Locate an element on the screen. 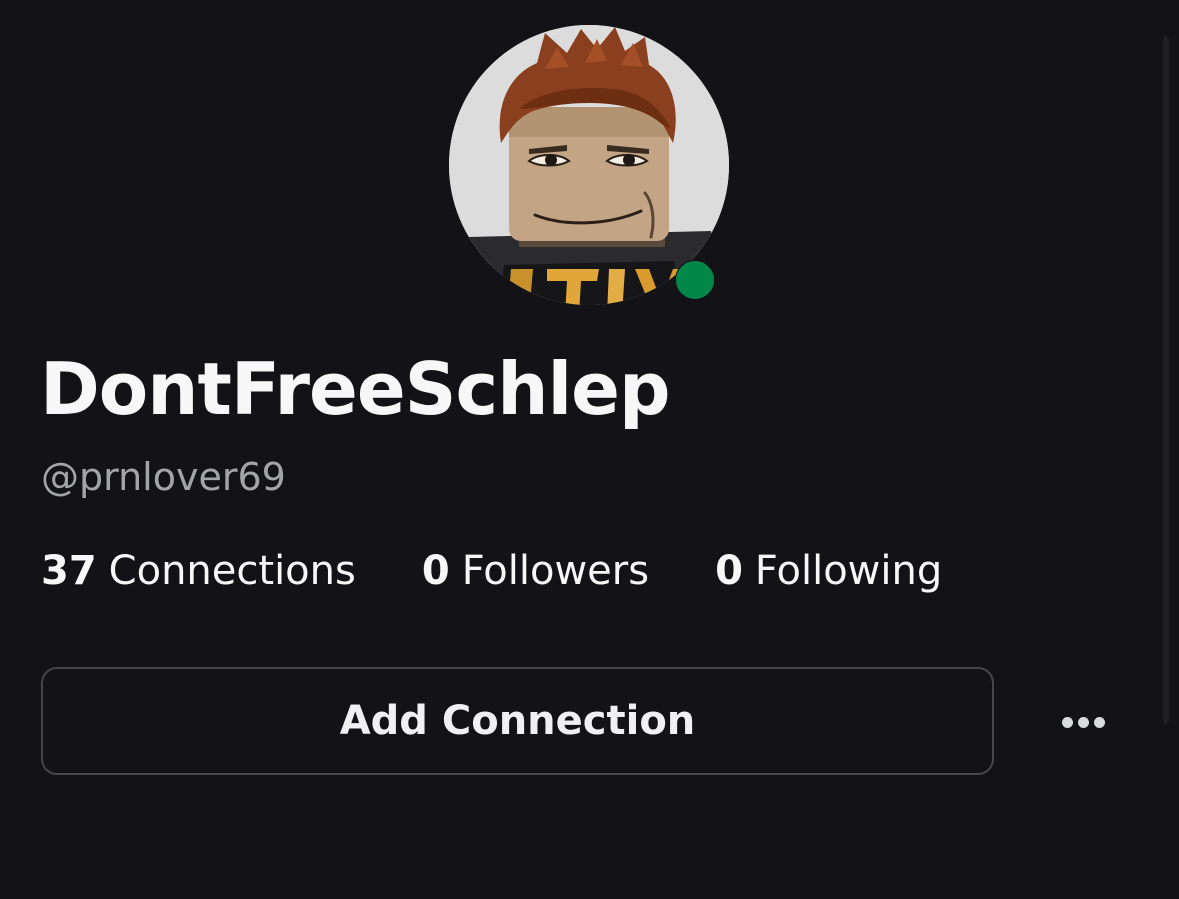 This screenshot has width=1179, height=899. followers-stat: 0 Followers is located at coordinates (535, 571).